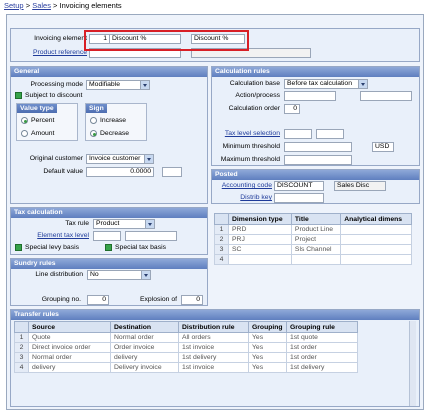 The image size is (430, 416). I want to click on grouping-no-label: Grouping no., so click(61, 299).